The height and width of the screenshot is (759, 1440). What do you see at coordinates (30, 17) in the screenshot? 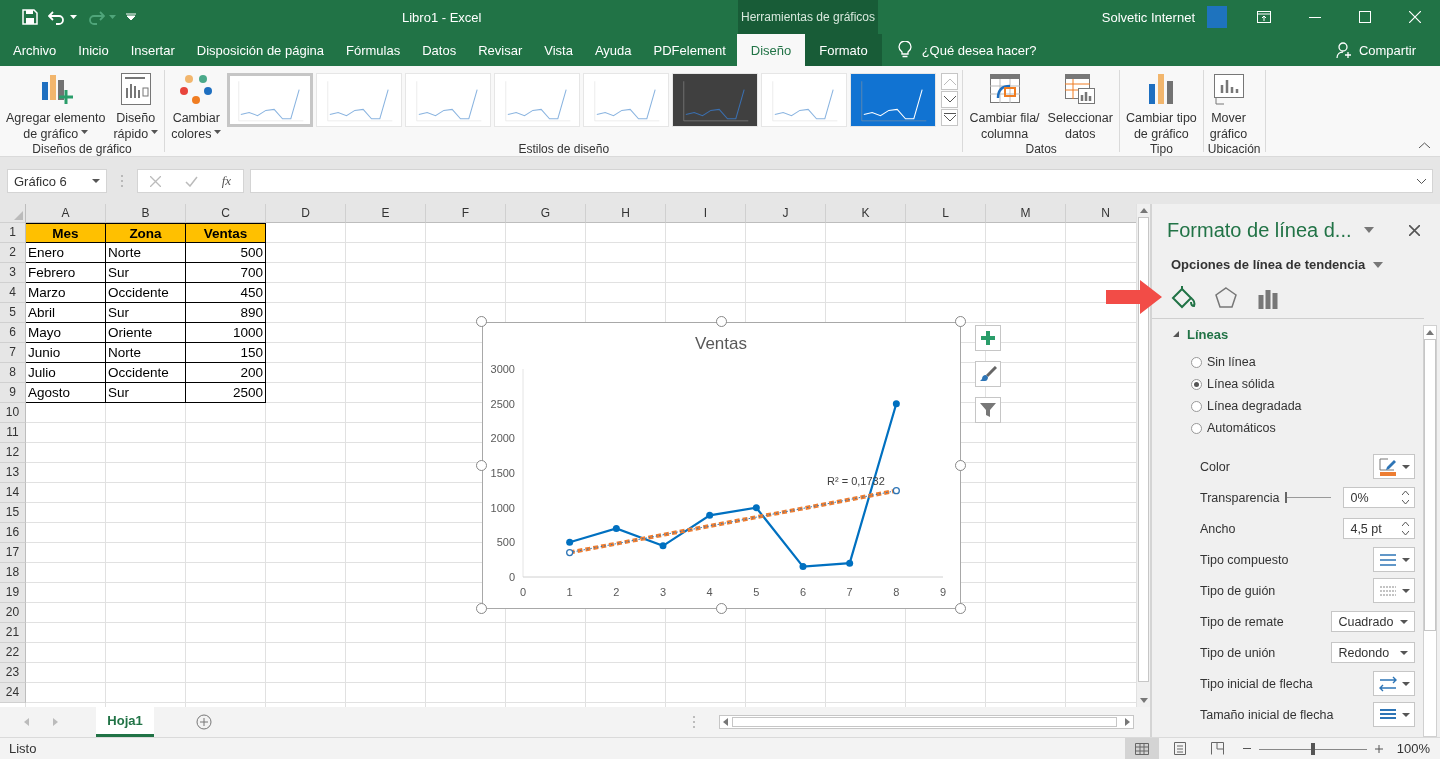
I see `save-icon` at bounding box center [30, 17].